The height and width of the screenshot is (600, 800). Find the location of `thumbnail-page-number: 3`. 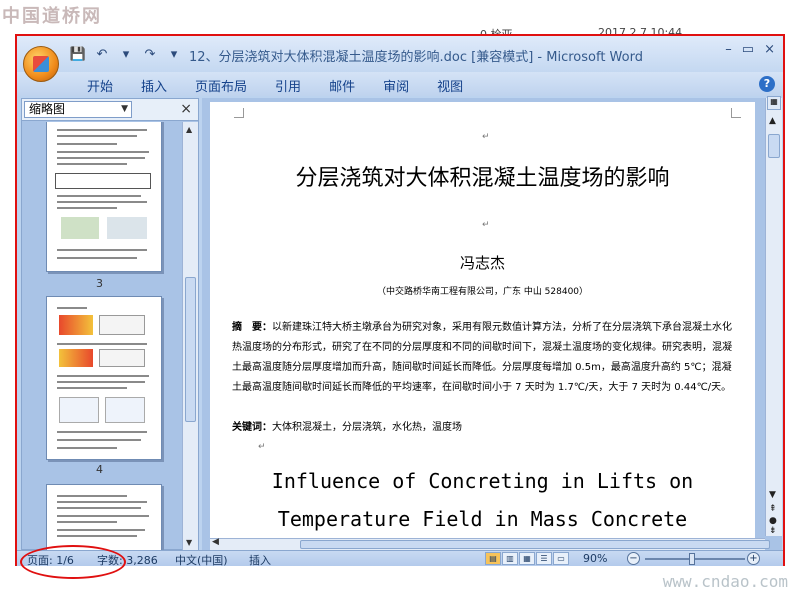

thumbnail-page-number: 3 is located at coordinates (99, 283).